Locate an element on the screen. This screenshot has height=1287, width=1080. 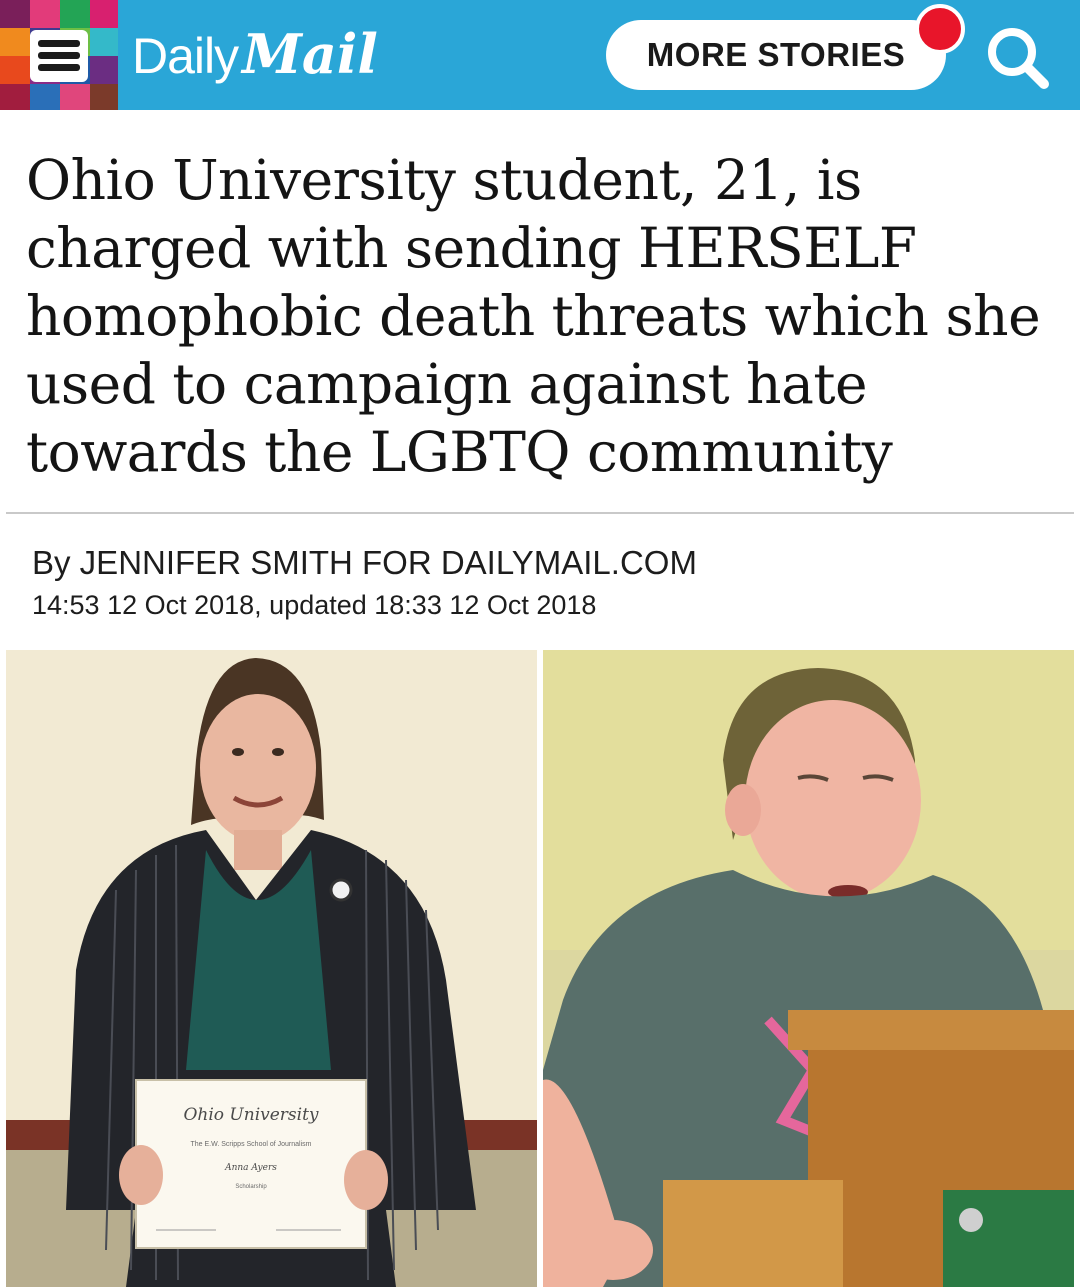
certificate-award: Scholarship is located at coordinates (251, 1187).